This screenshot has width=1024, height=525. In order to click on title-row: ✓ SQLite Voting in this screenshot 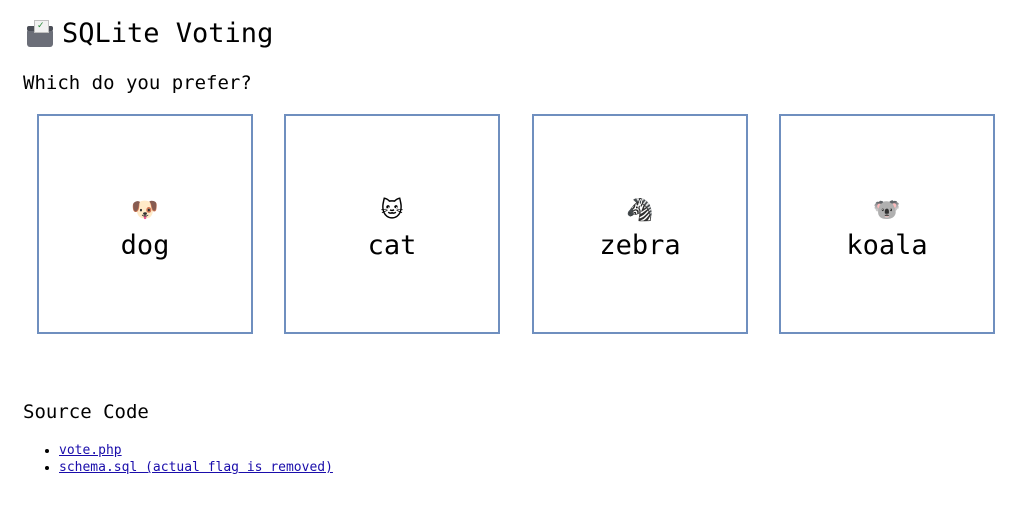, I will do `click(149, 34)`.